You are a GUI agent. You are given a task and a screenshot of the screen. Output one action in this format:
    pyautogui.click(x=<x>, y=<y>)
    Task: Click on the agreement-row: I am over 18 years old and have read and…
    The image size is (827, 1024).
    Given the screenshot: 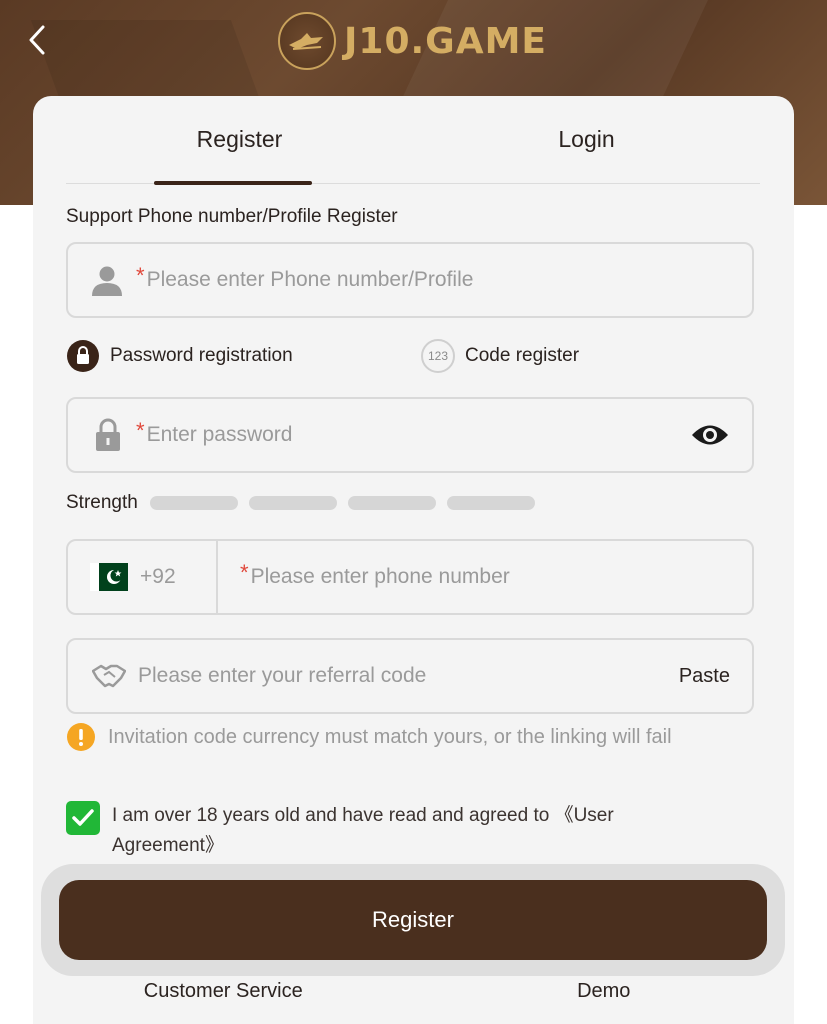 What is the action you would take?
    pyautogui.click(x=386, y=831)
    